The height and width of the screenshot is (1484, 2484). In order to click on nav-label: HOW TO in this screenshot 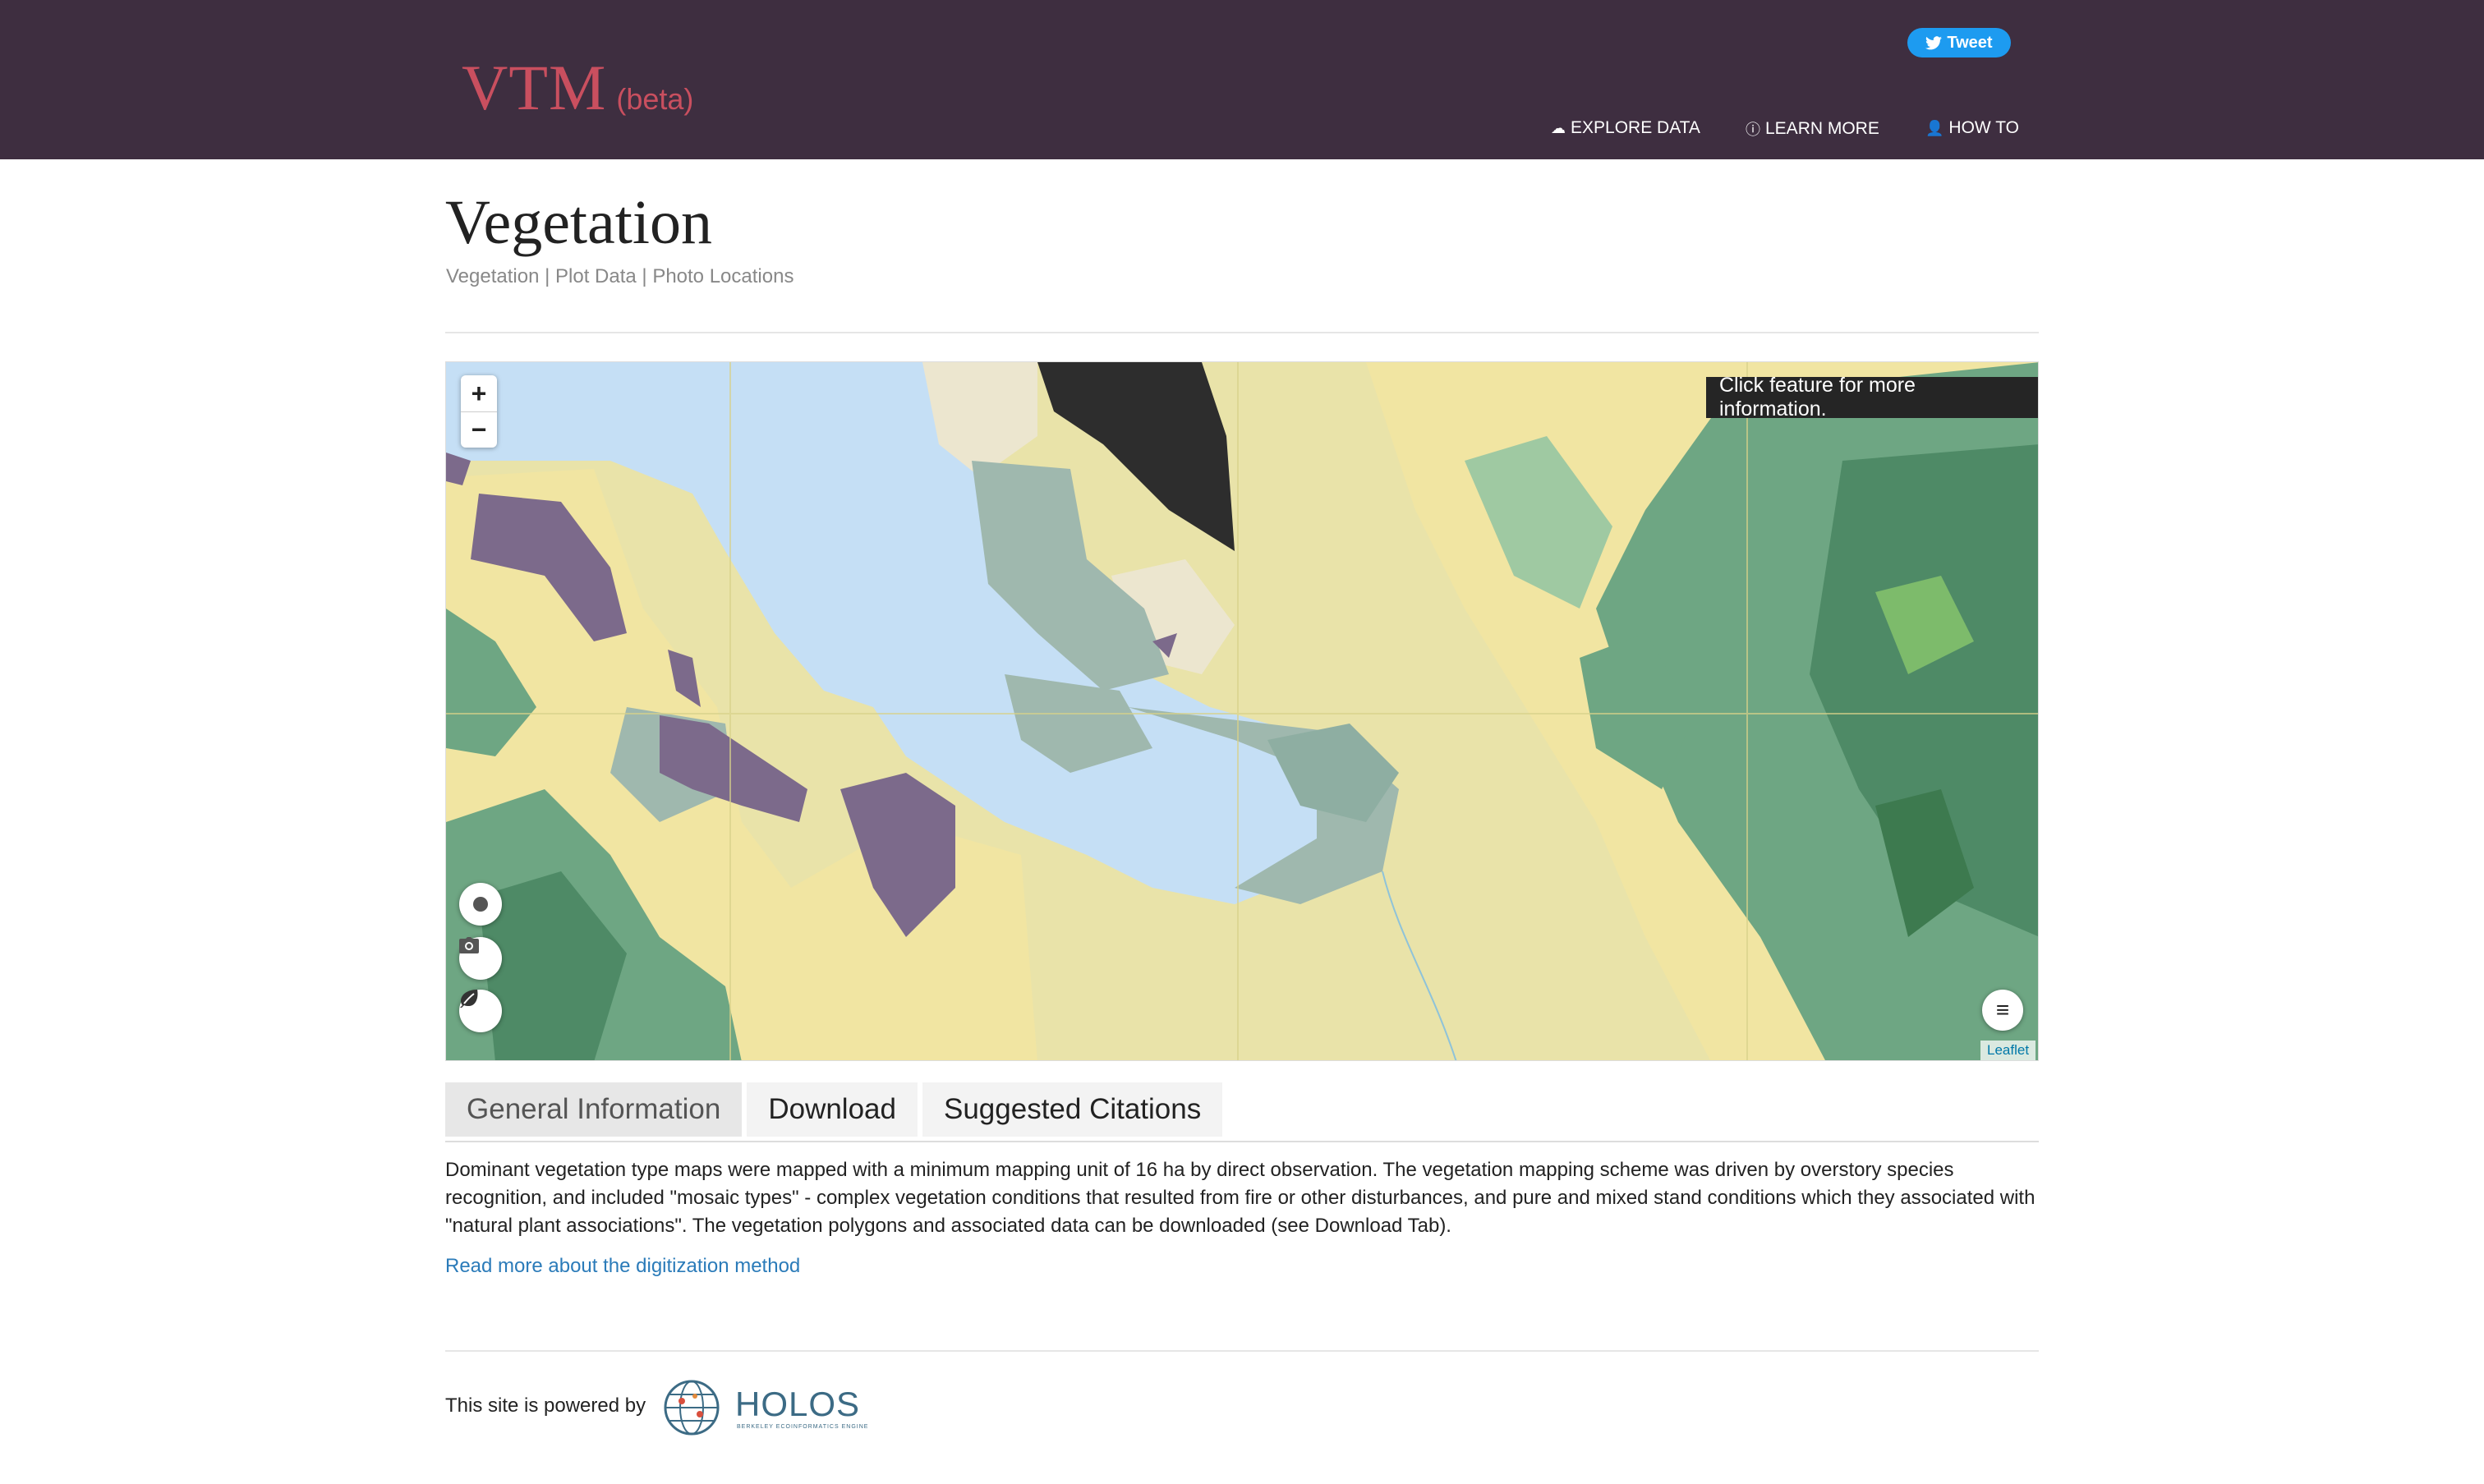, I will do `click(1983, 128)`.